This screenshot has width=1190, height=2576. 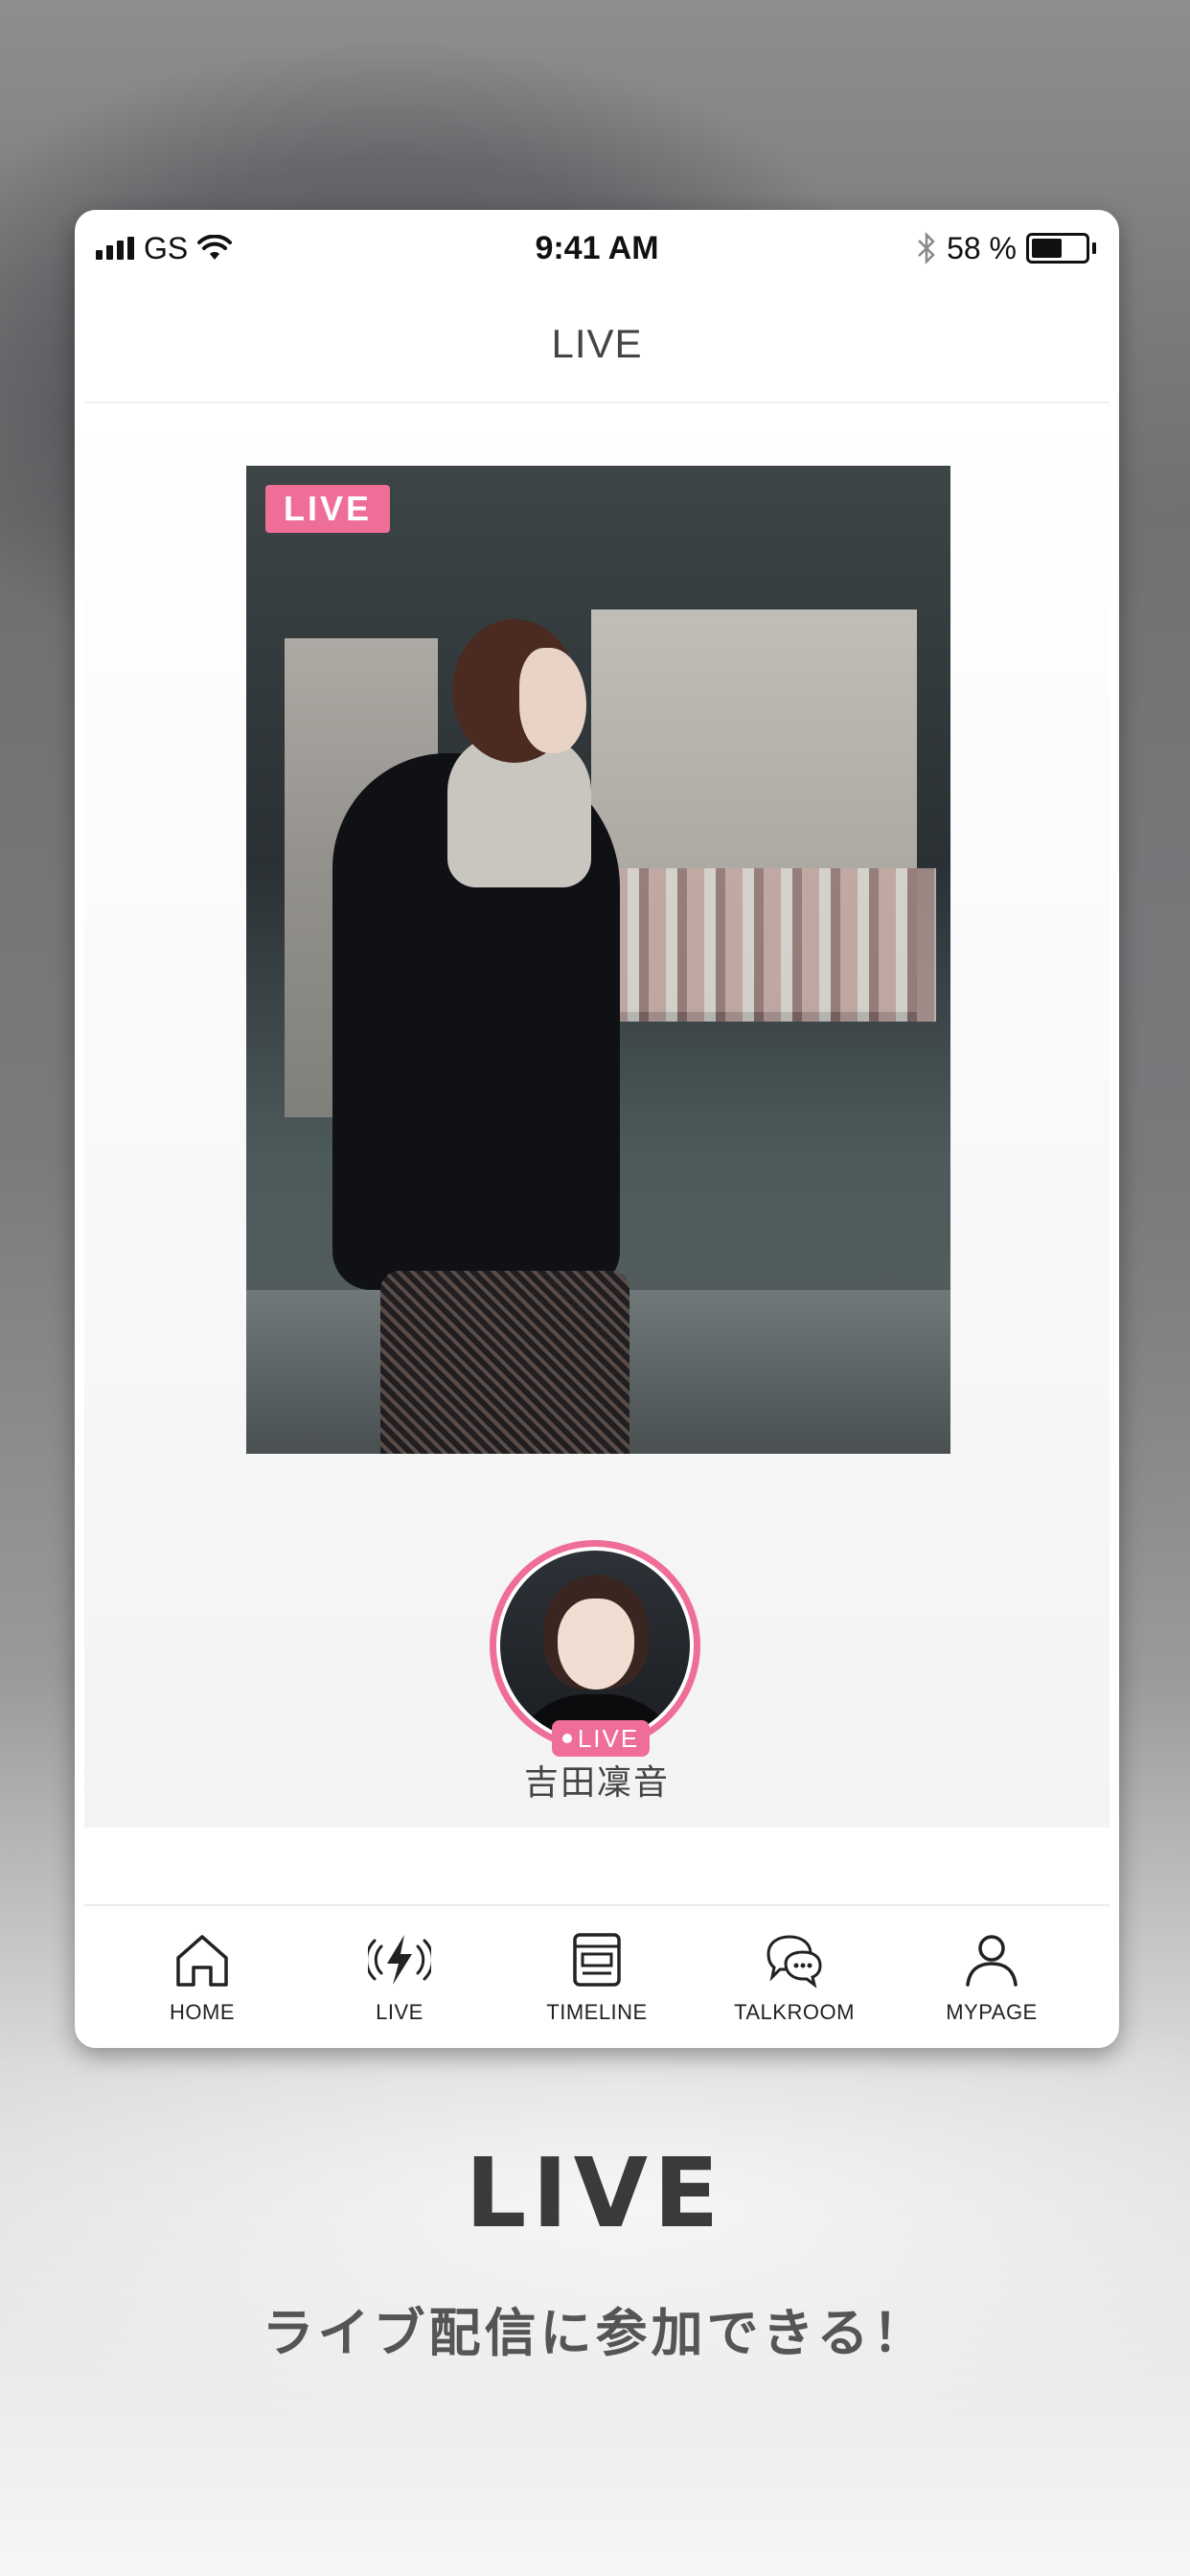 I want to click on tab-timeline: TIMELINE, so click(x=597, y=1977).